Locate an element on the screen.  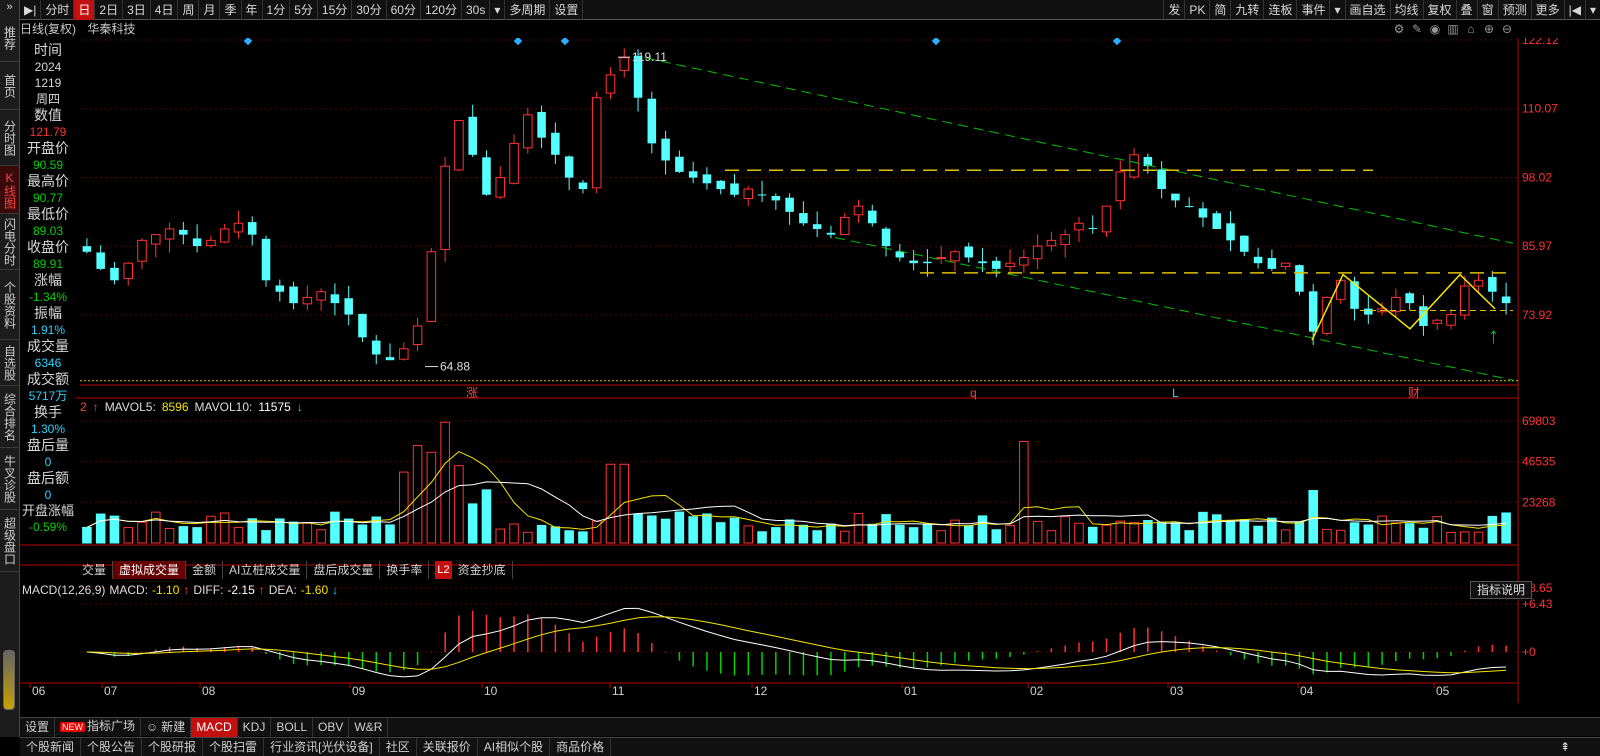
settings-icon: ⚙ is located at coordinates (1399, 29).